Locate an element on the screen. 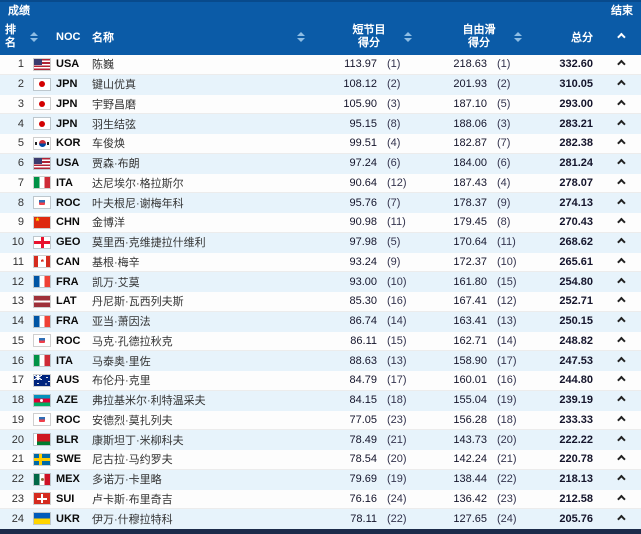 The width and height of the screenshot is (641, 534). table-row: 9 CHN 金博洋 90.98 (11) 179.45 (8) 270.43 is located at coordinates (320, 223).